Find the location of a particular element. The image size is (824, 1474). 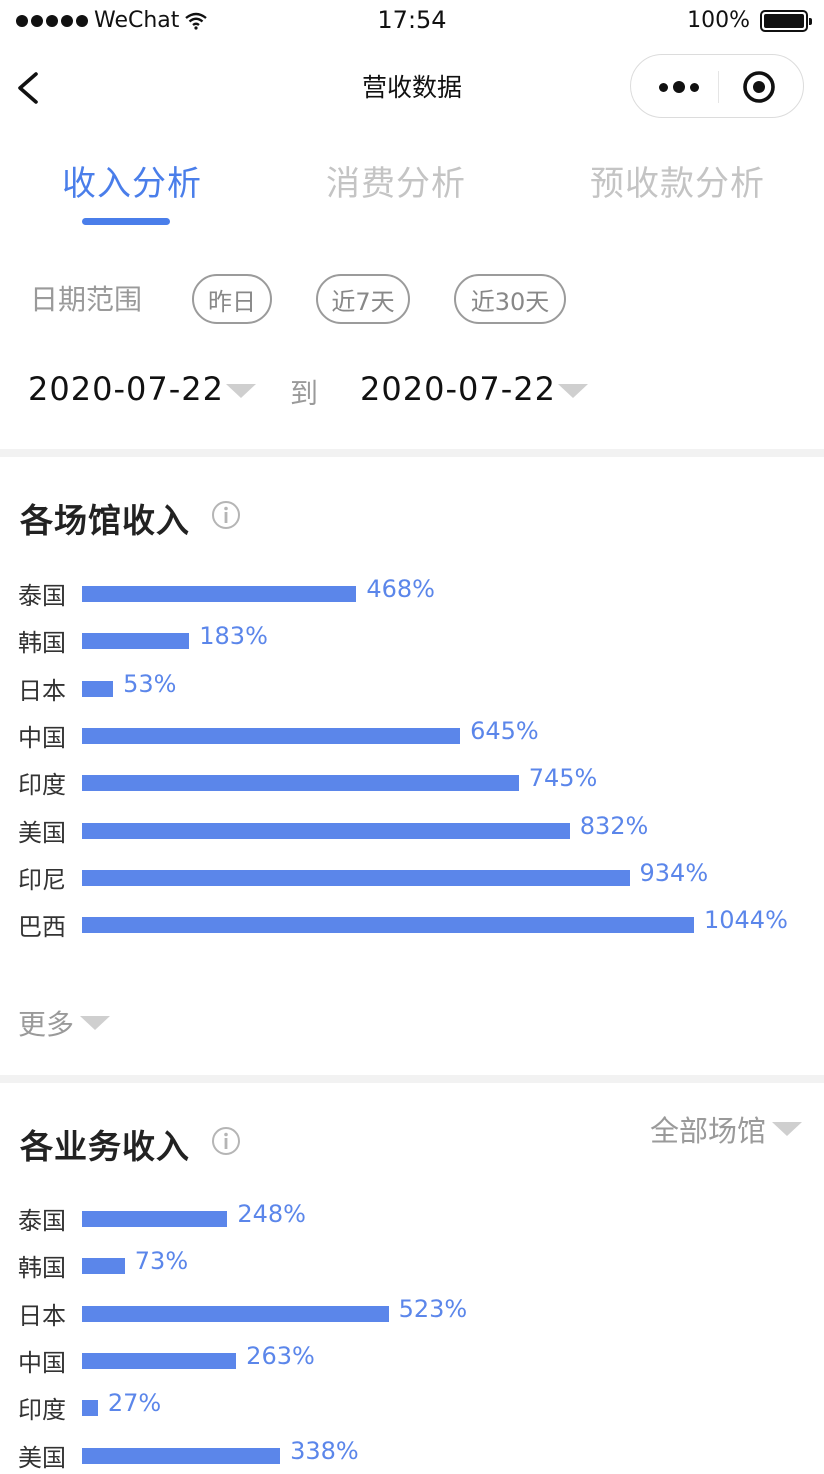

bar-value-label: 183% is located at coordinates (233, 636).